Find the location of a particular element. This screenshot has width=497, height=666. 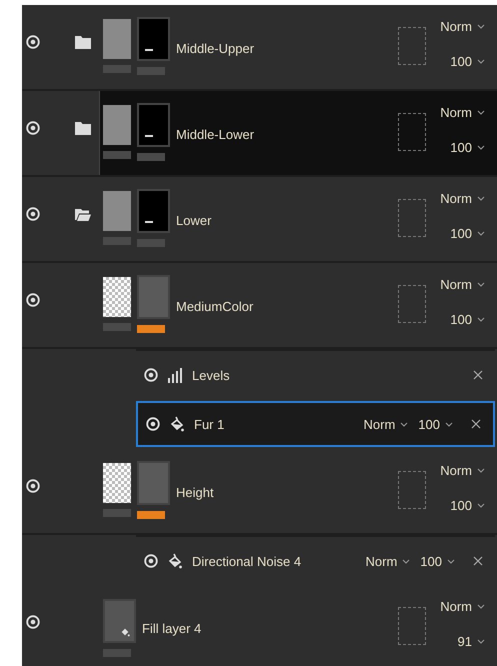

effect-row: Fur 1 Norm 100 is located at coordinates (315, 424).